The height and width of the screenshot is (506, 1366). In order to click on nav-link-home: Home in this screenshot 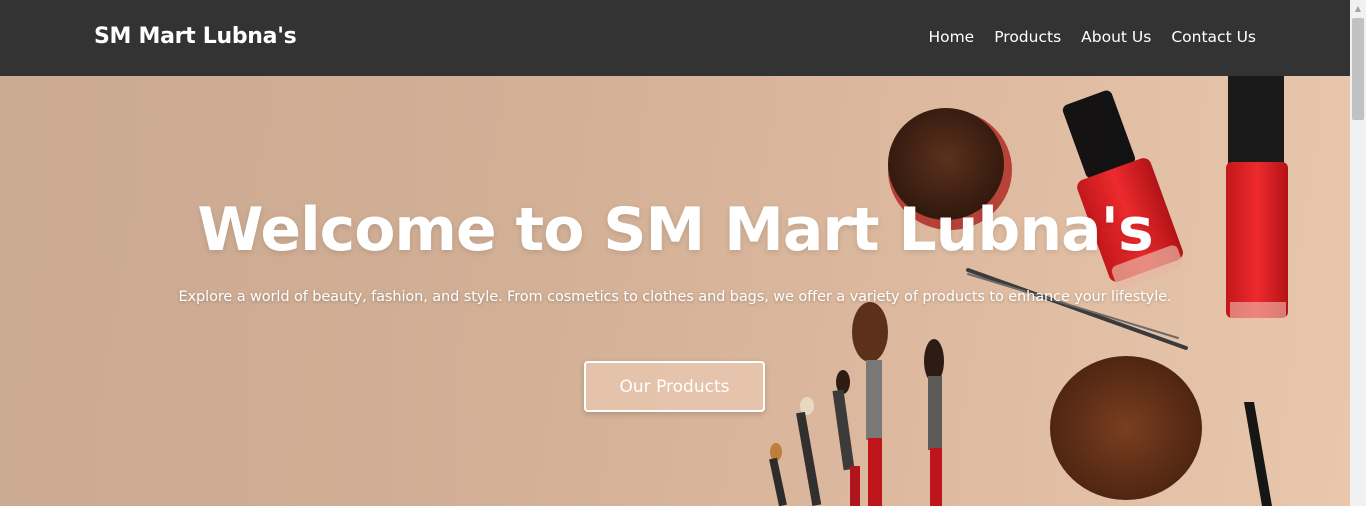, I will do `click(951, 37)`.